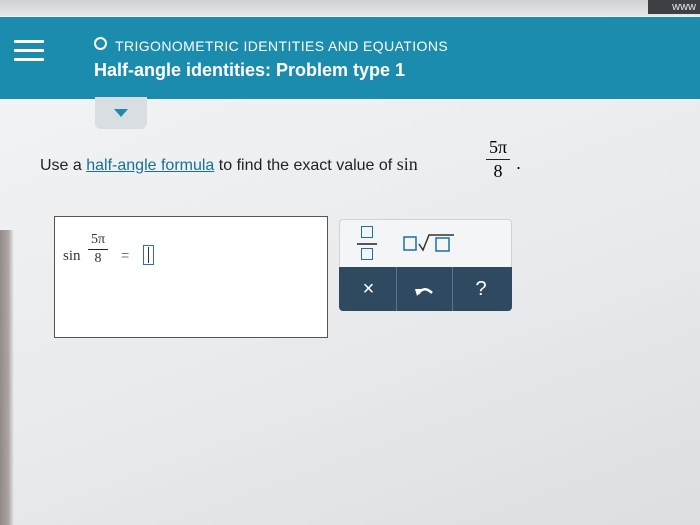 This screenshot has height=525, width=700. What do you see at coordinates (98, 258) in the screenshot?
I see `answer-denominator: 8` at bounding box center [98, 258].